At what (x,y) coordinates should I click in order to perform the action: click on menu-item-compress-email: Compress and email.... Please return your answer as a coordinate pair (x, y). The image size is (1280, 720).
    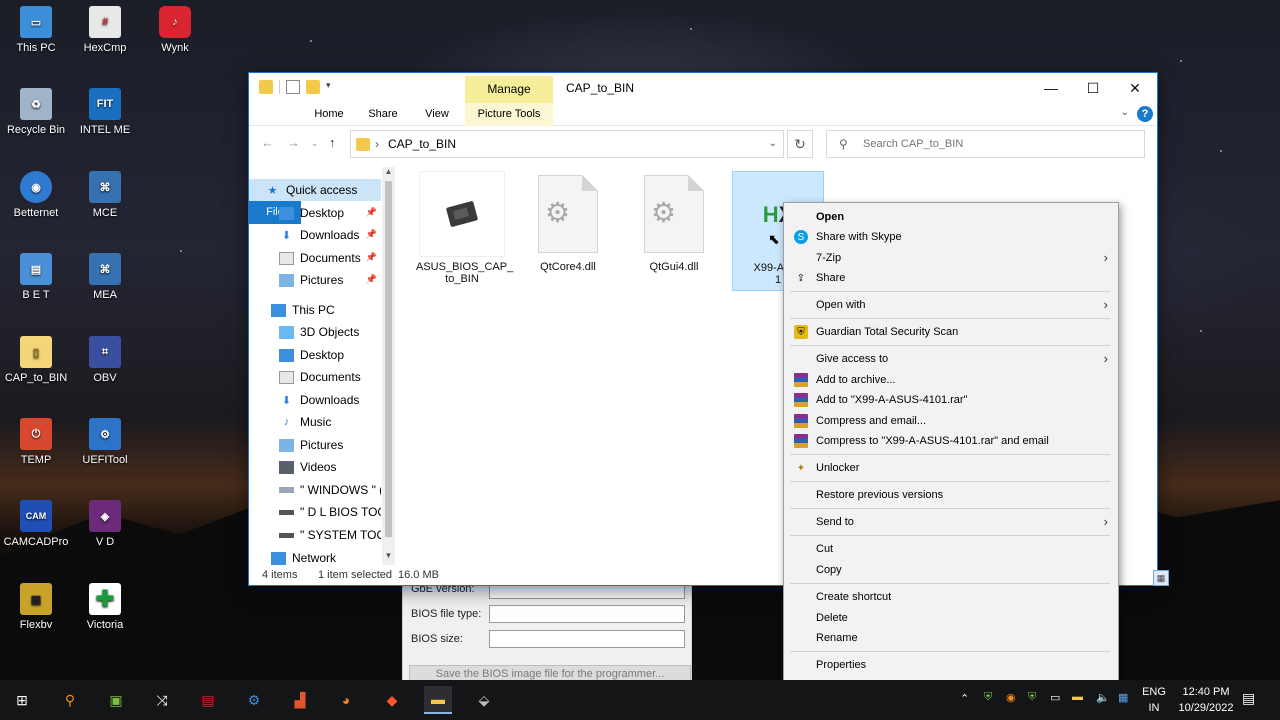
    Looking at the image, I should click on (951, 421).